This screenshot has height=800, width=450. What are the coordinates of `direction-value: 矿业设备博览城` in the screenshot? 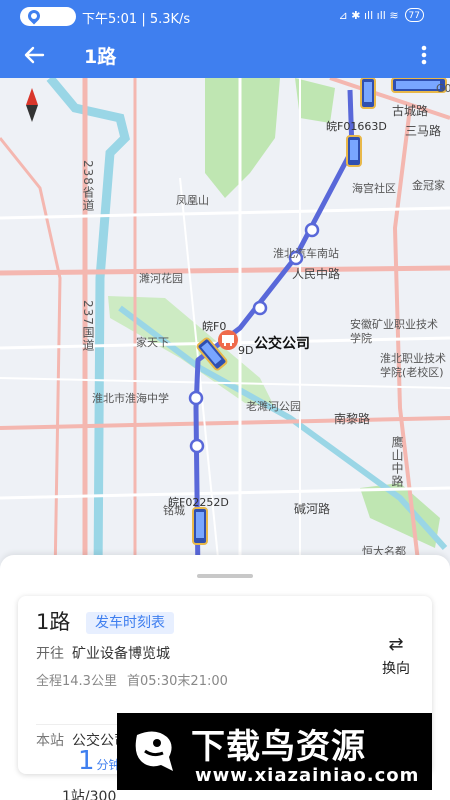 It's located at (121, 654).